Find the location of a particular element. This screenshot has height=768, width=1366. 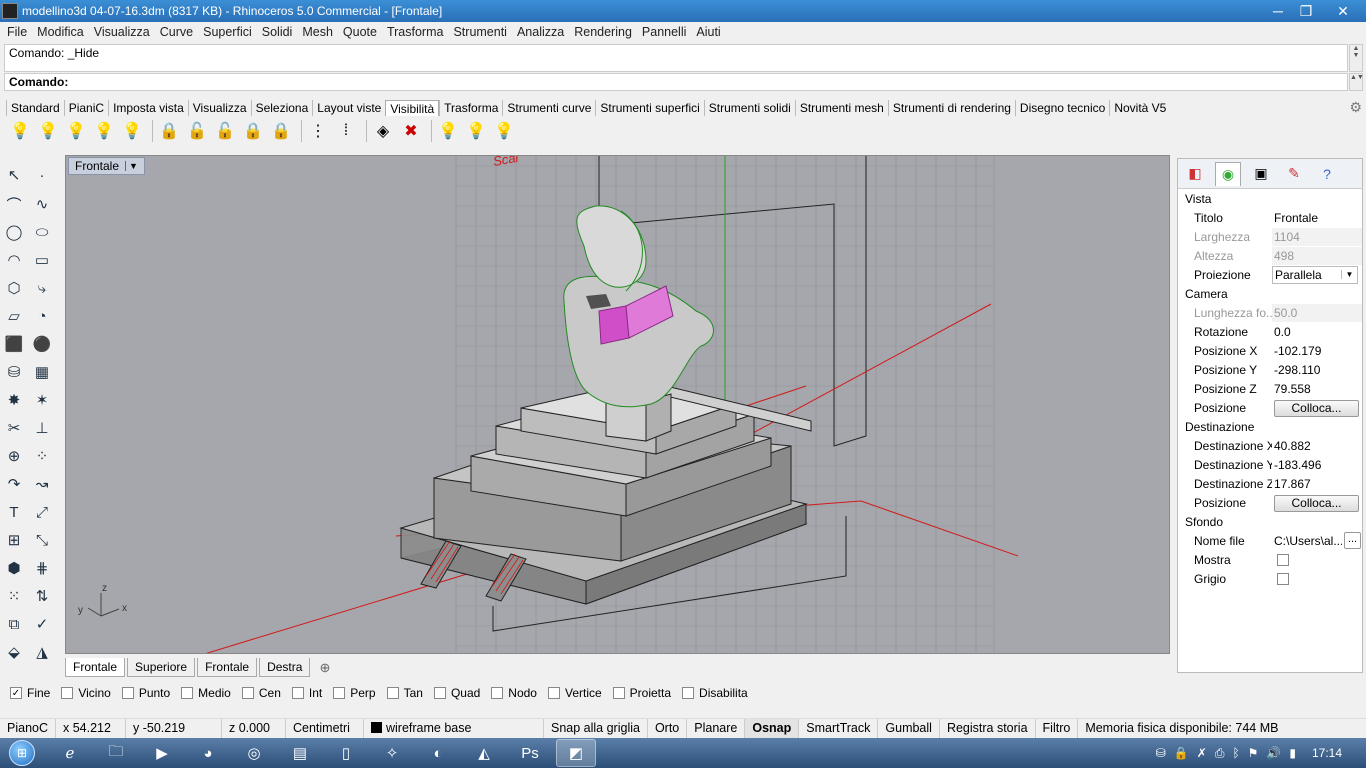

menu-trasforma: Trasforma is located at coordinates (415, 32).